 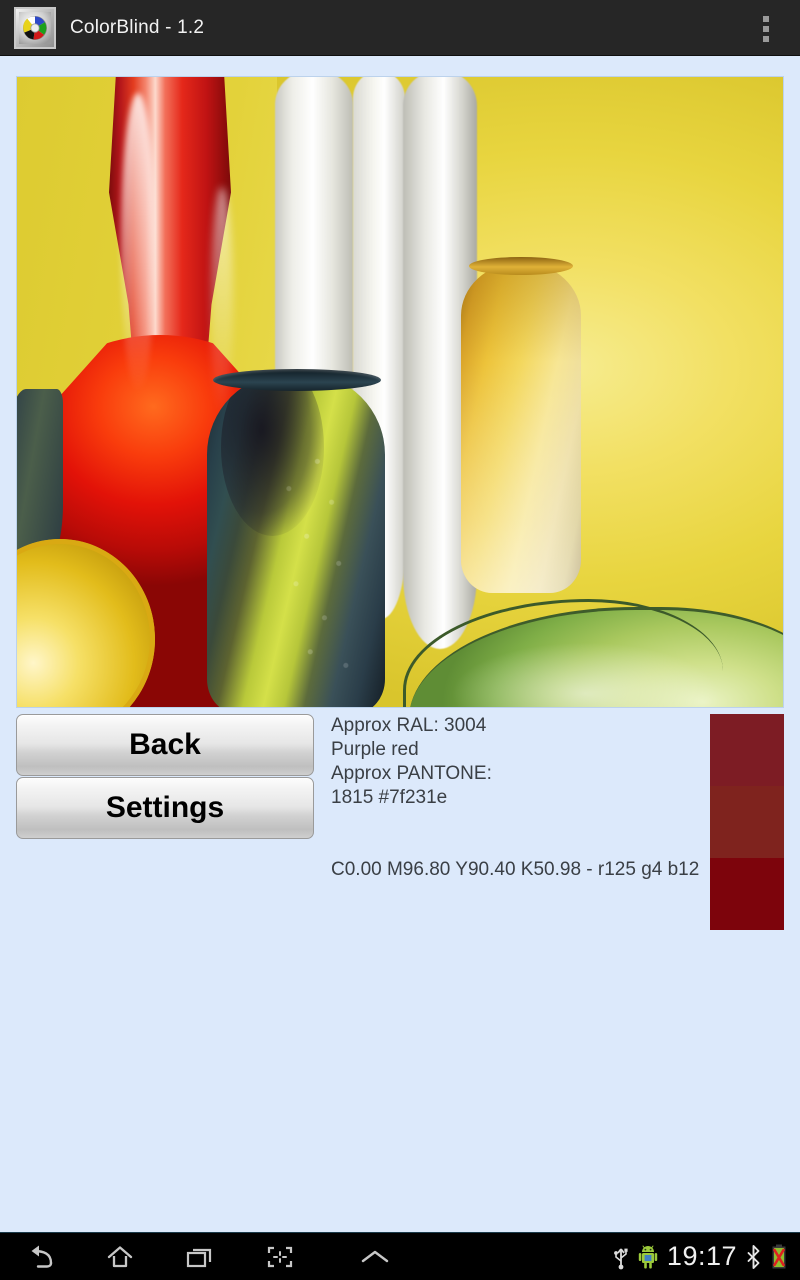 I want to click on app-icon, so click(x=35, y=27).